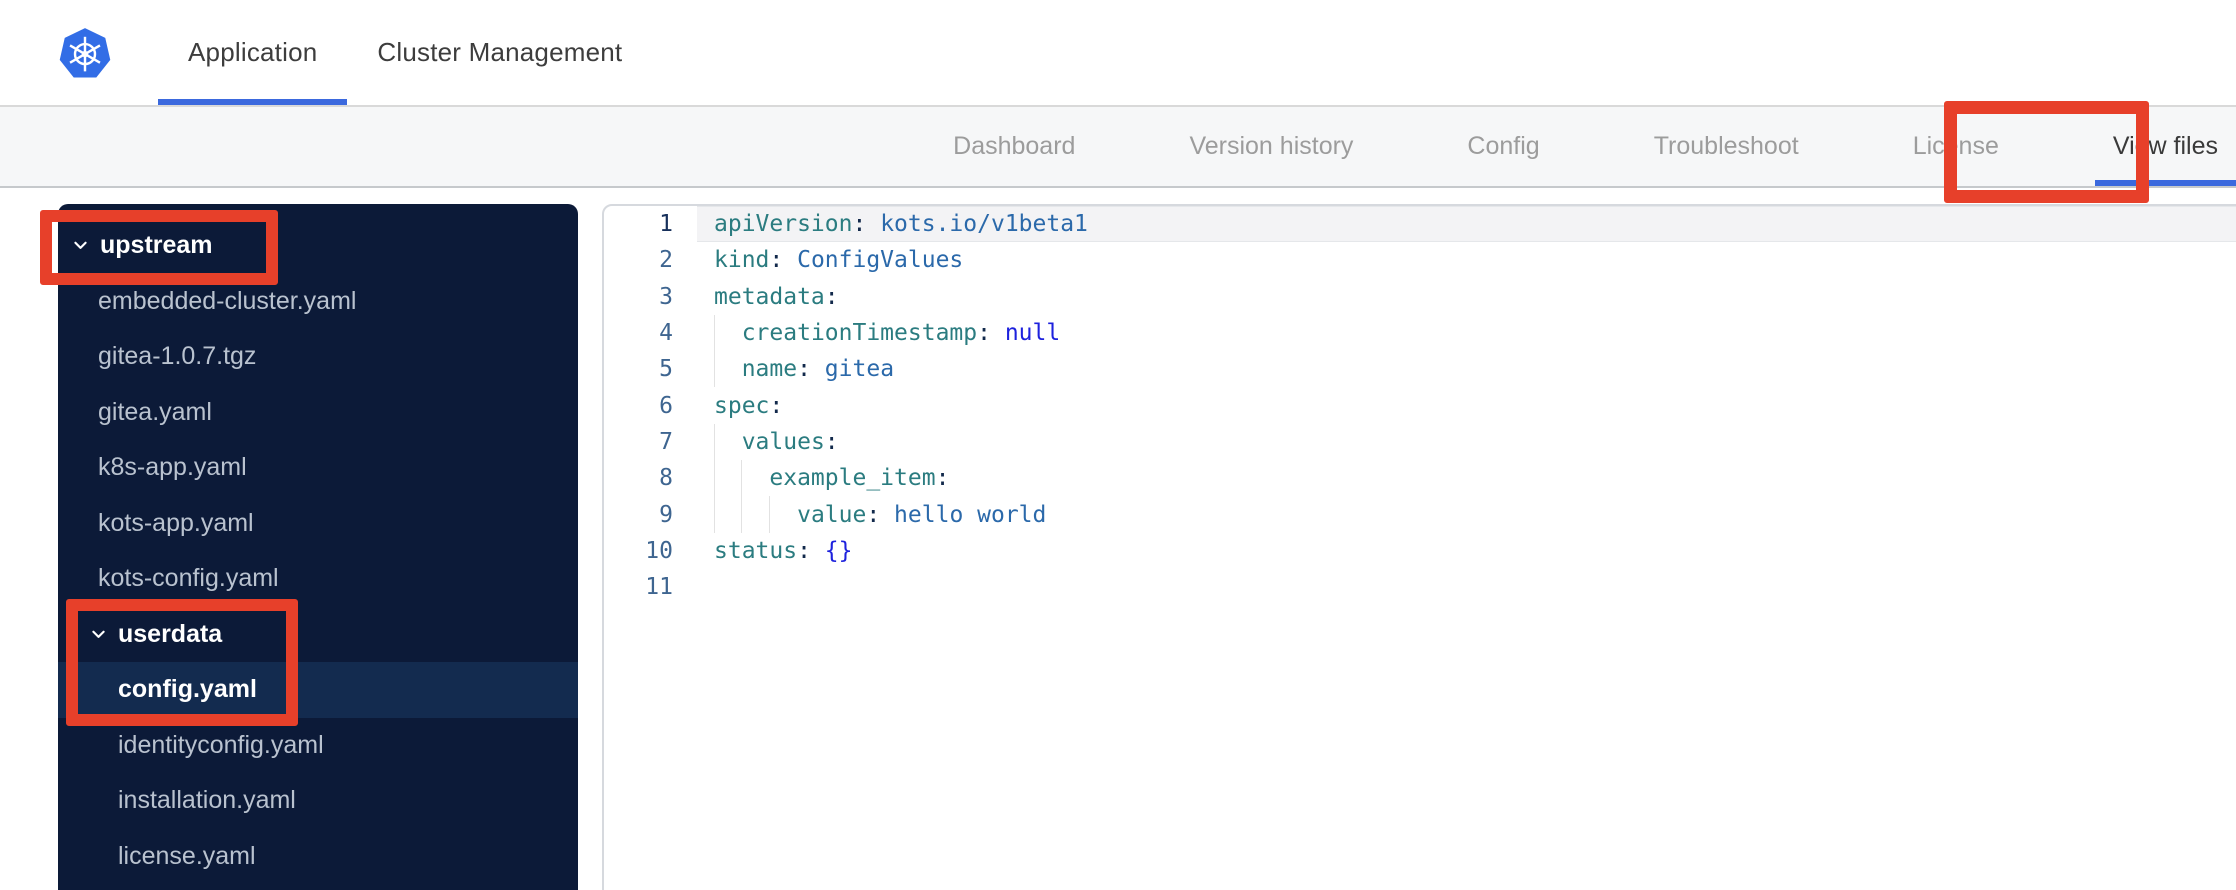 This screenshot has width=2236, height=890. What do you see at coordinates (1466, 405) in the screenshot?
I see `line-content: spec:` at bounding box center [1466, 405].